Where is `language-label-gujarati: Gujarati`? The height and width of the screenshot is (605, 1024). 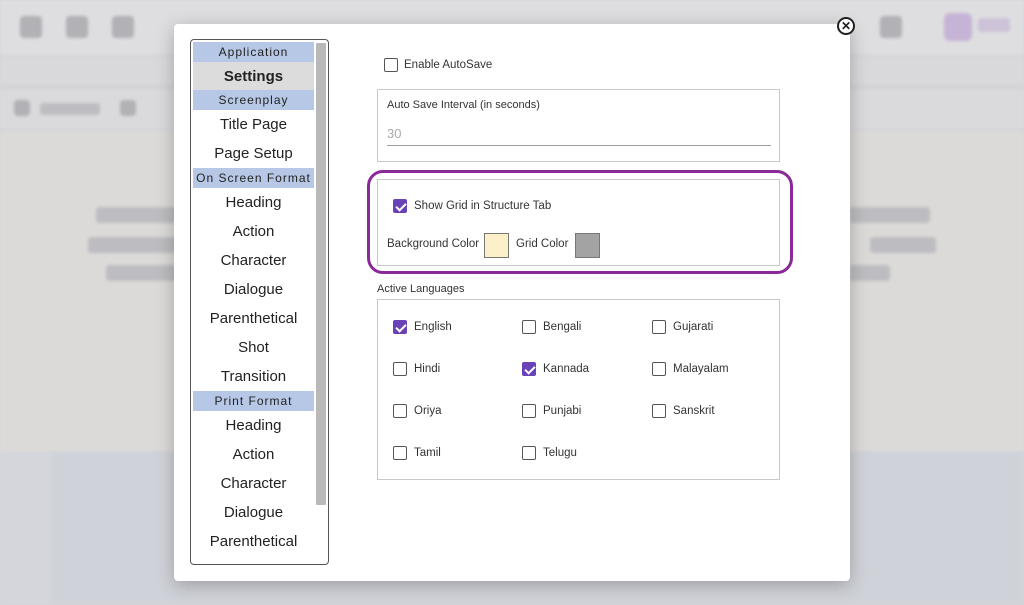
language-label-gujarati: Gujarati is located at coordinates (693, 327).